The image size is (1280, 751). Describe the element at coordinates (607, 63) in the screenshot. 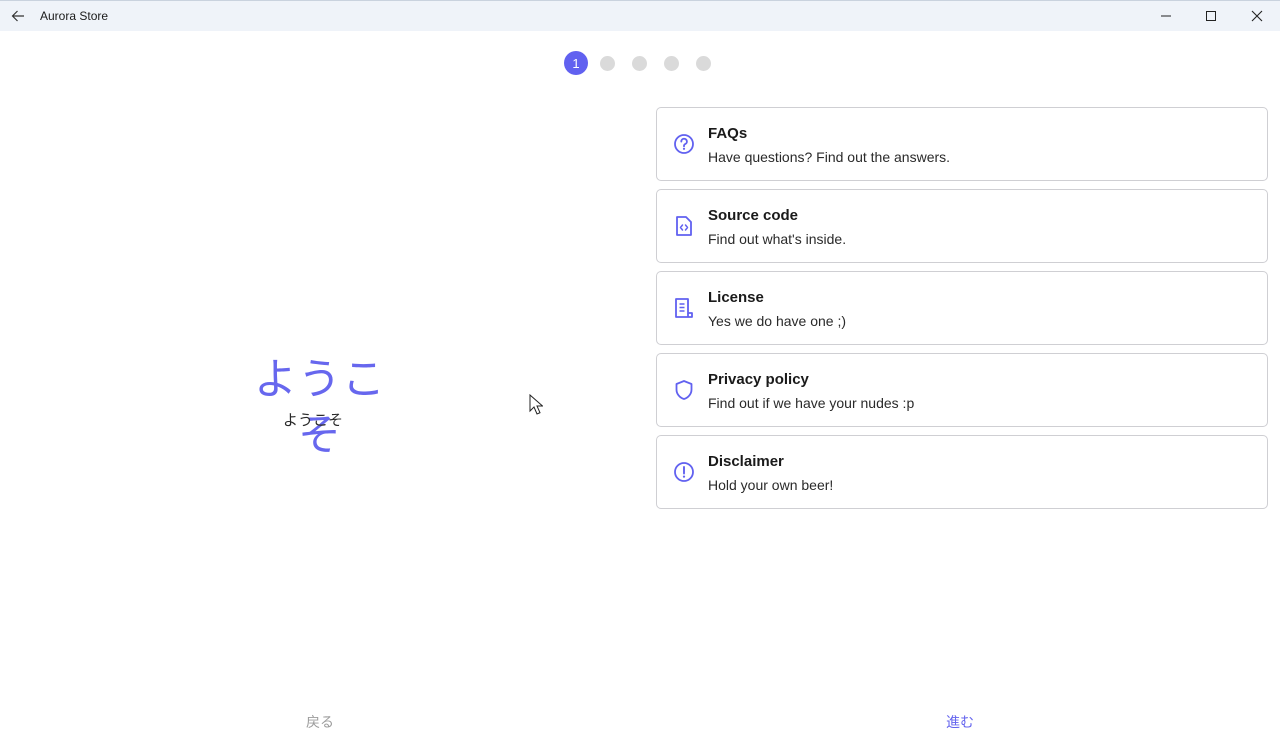

I see `step-2-indicator` at that location.